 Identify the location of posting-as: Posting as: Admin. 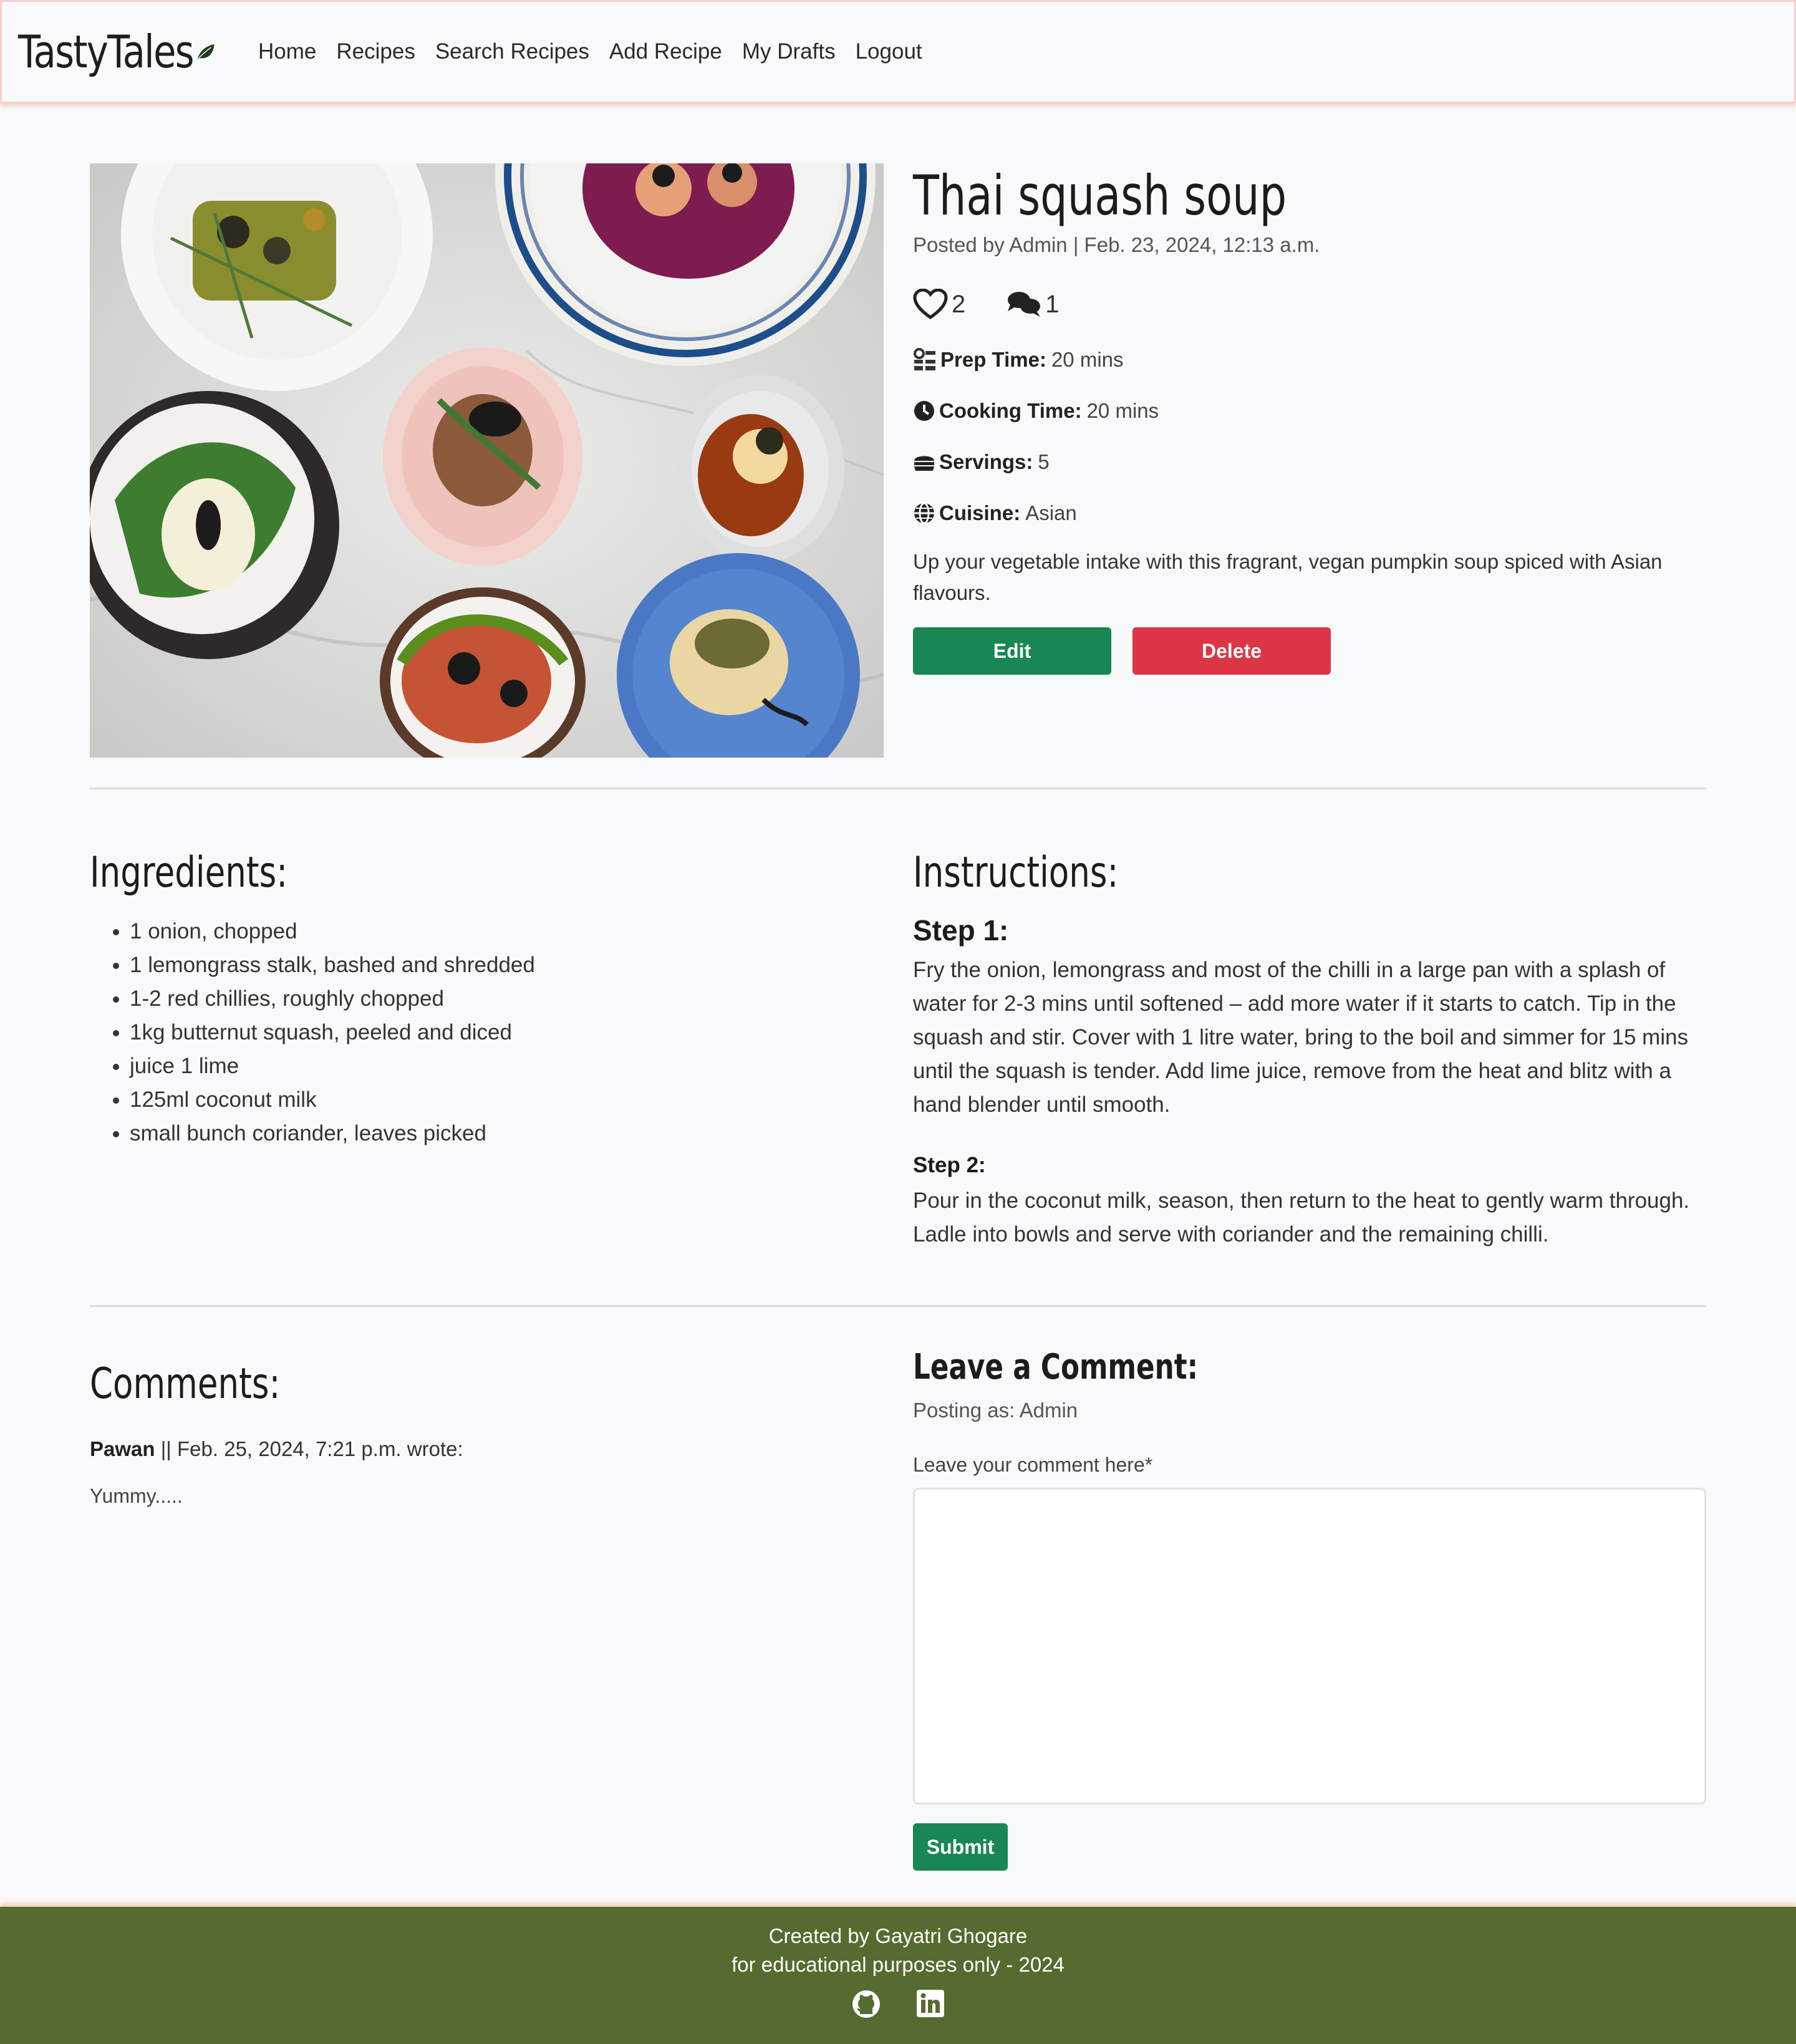
(995, 1410).